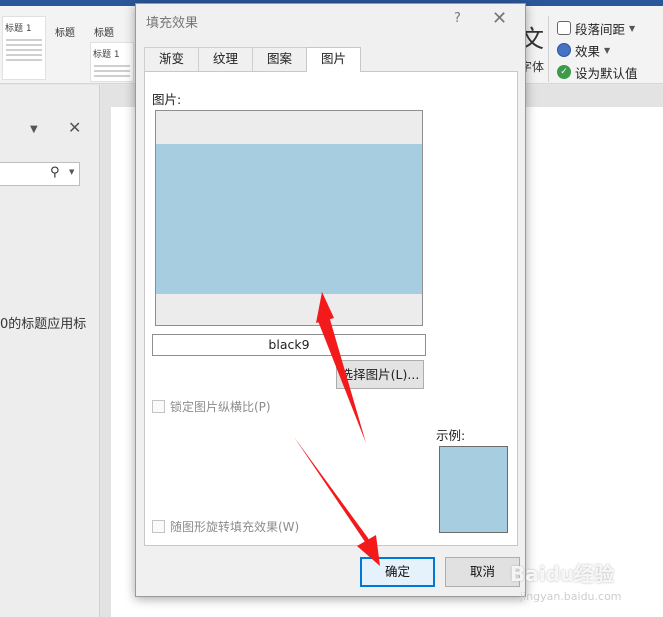 Image resolution: width=663 pixels, height=617 pixels. Describe the element at coordinates (43, 324) in the screenshot. I see `nav-pane-text: 0的标题应用标` at that location.